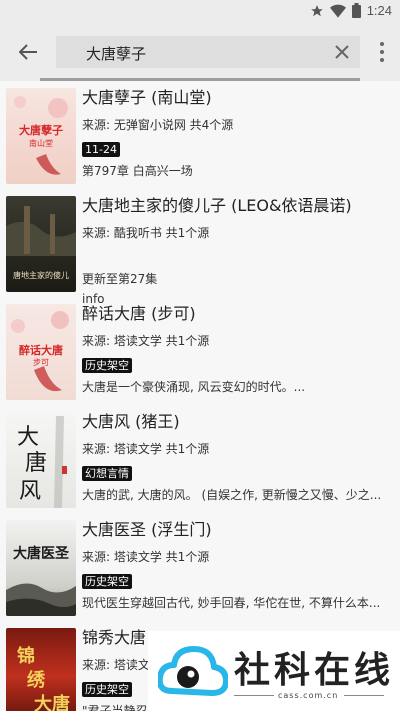  I want to click on svg-text: 唐地主家的傻儿, so click(41, 275).